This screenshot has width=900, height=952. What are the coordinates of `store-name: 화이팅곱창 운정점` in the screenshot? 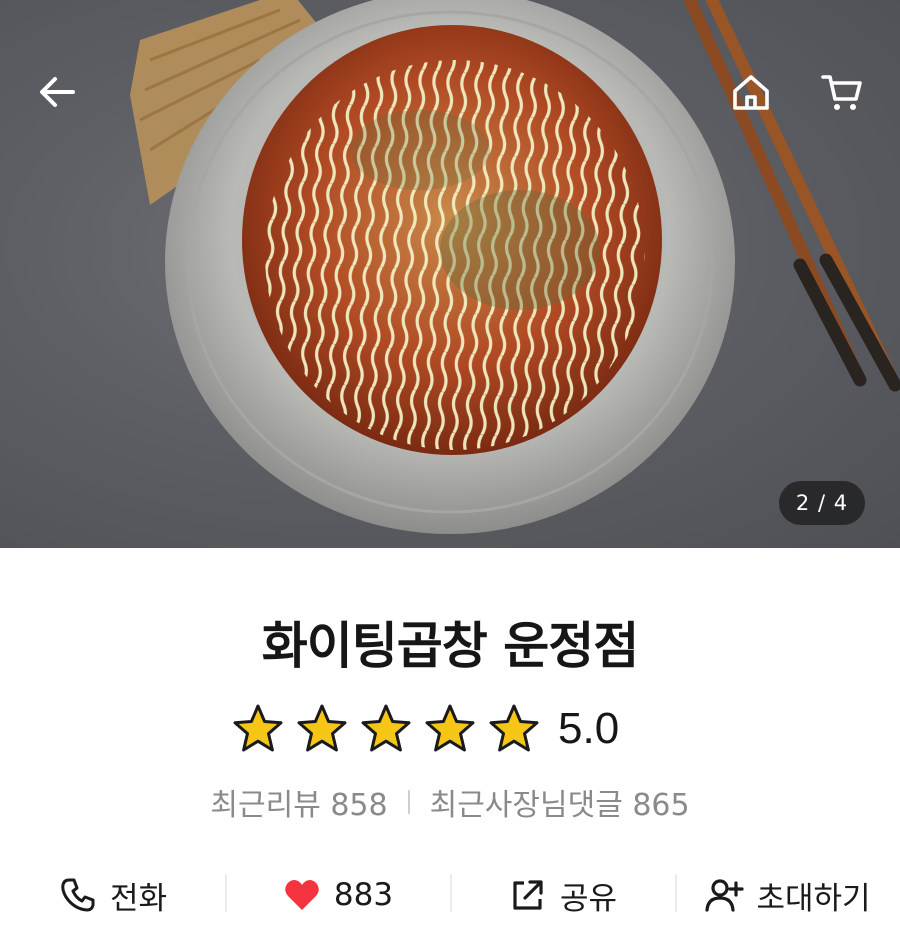 It's located at (450, 646).